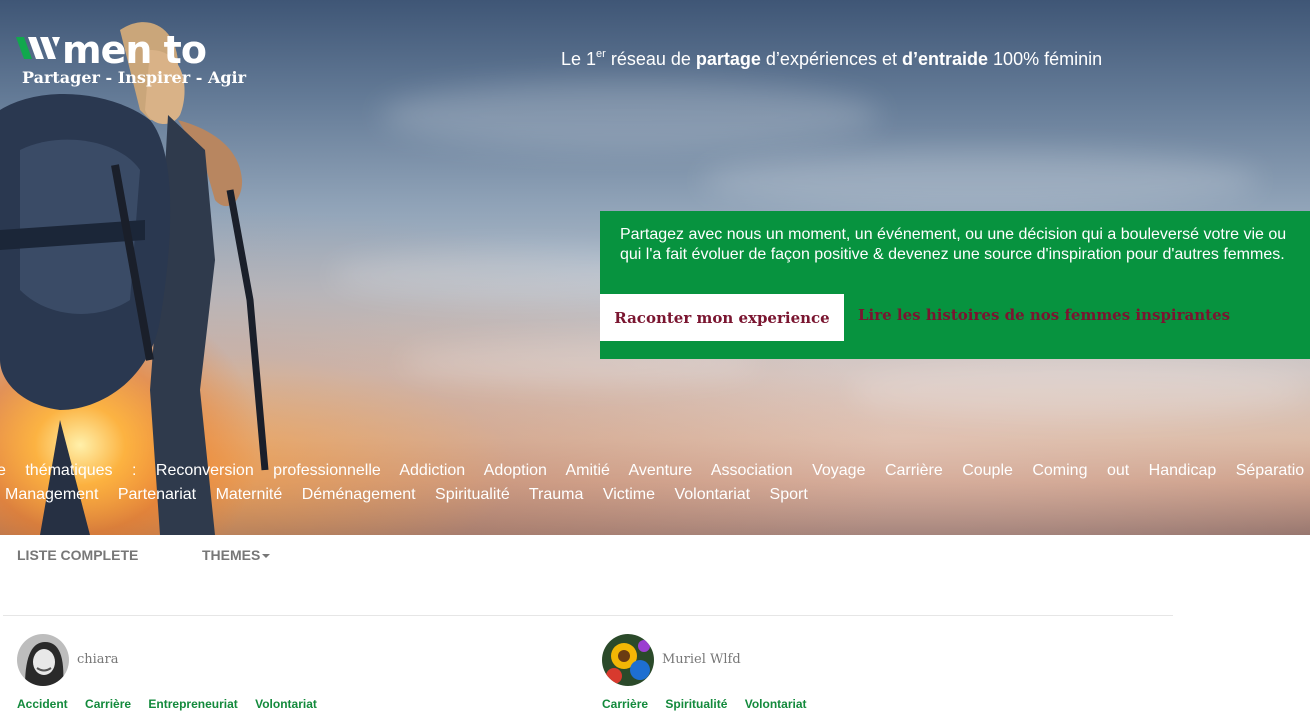 This screenshot has width=1310, height=723. Describe the element at coordinates (69, 470) in the screenshot. I see `theme-prefix: thématiques` at that location.